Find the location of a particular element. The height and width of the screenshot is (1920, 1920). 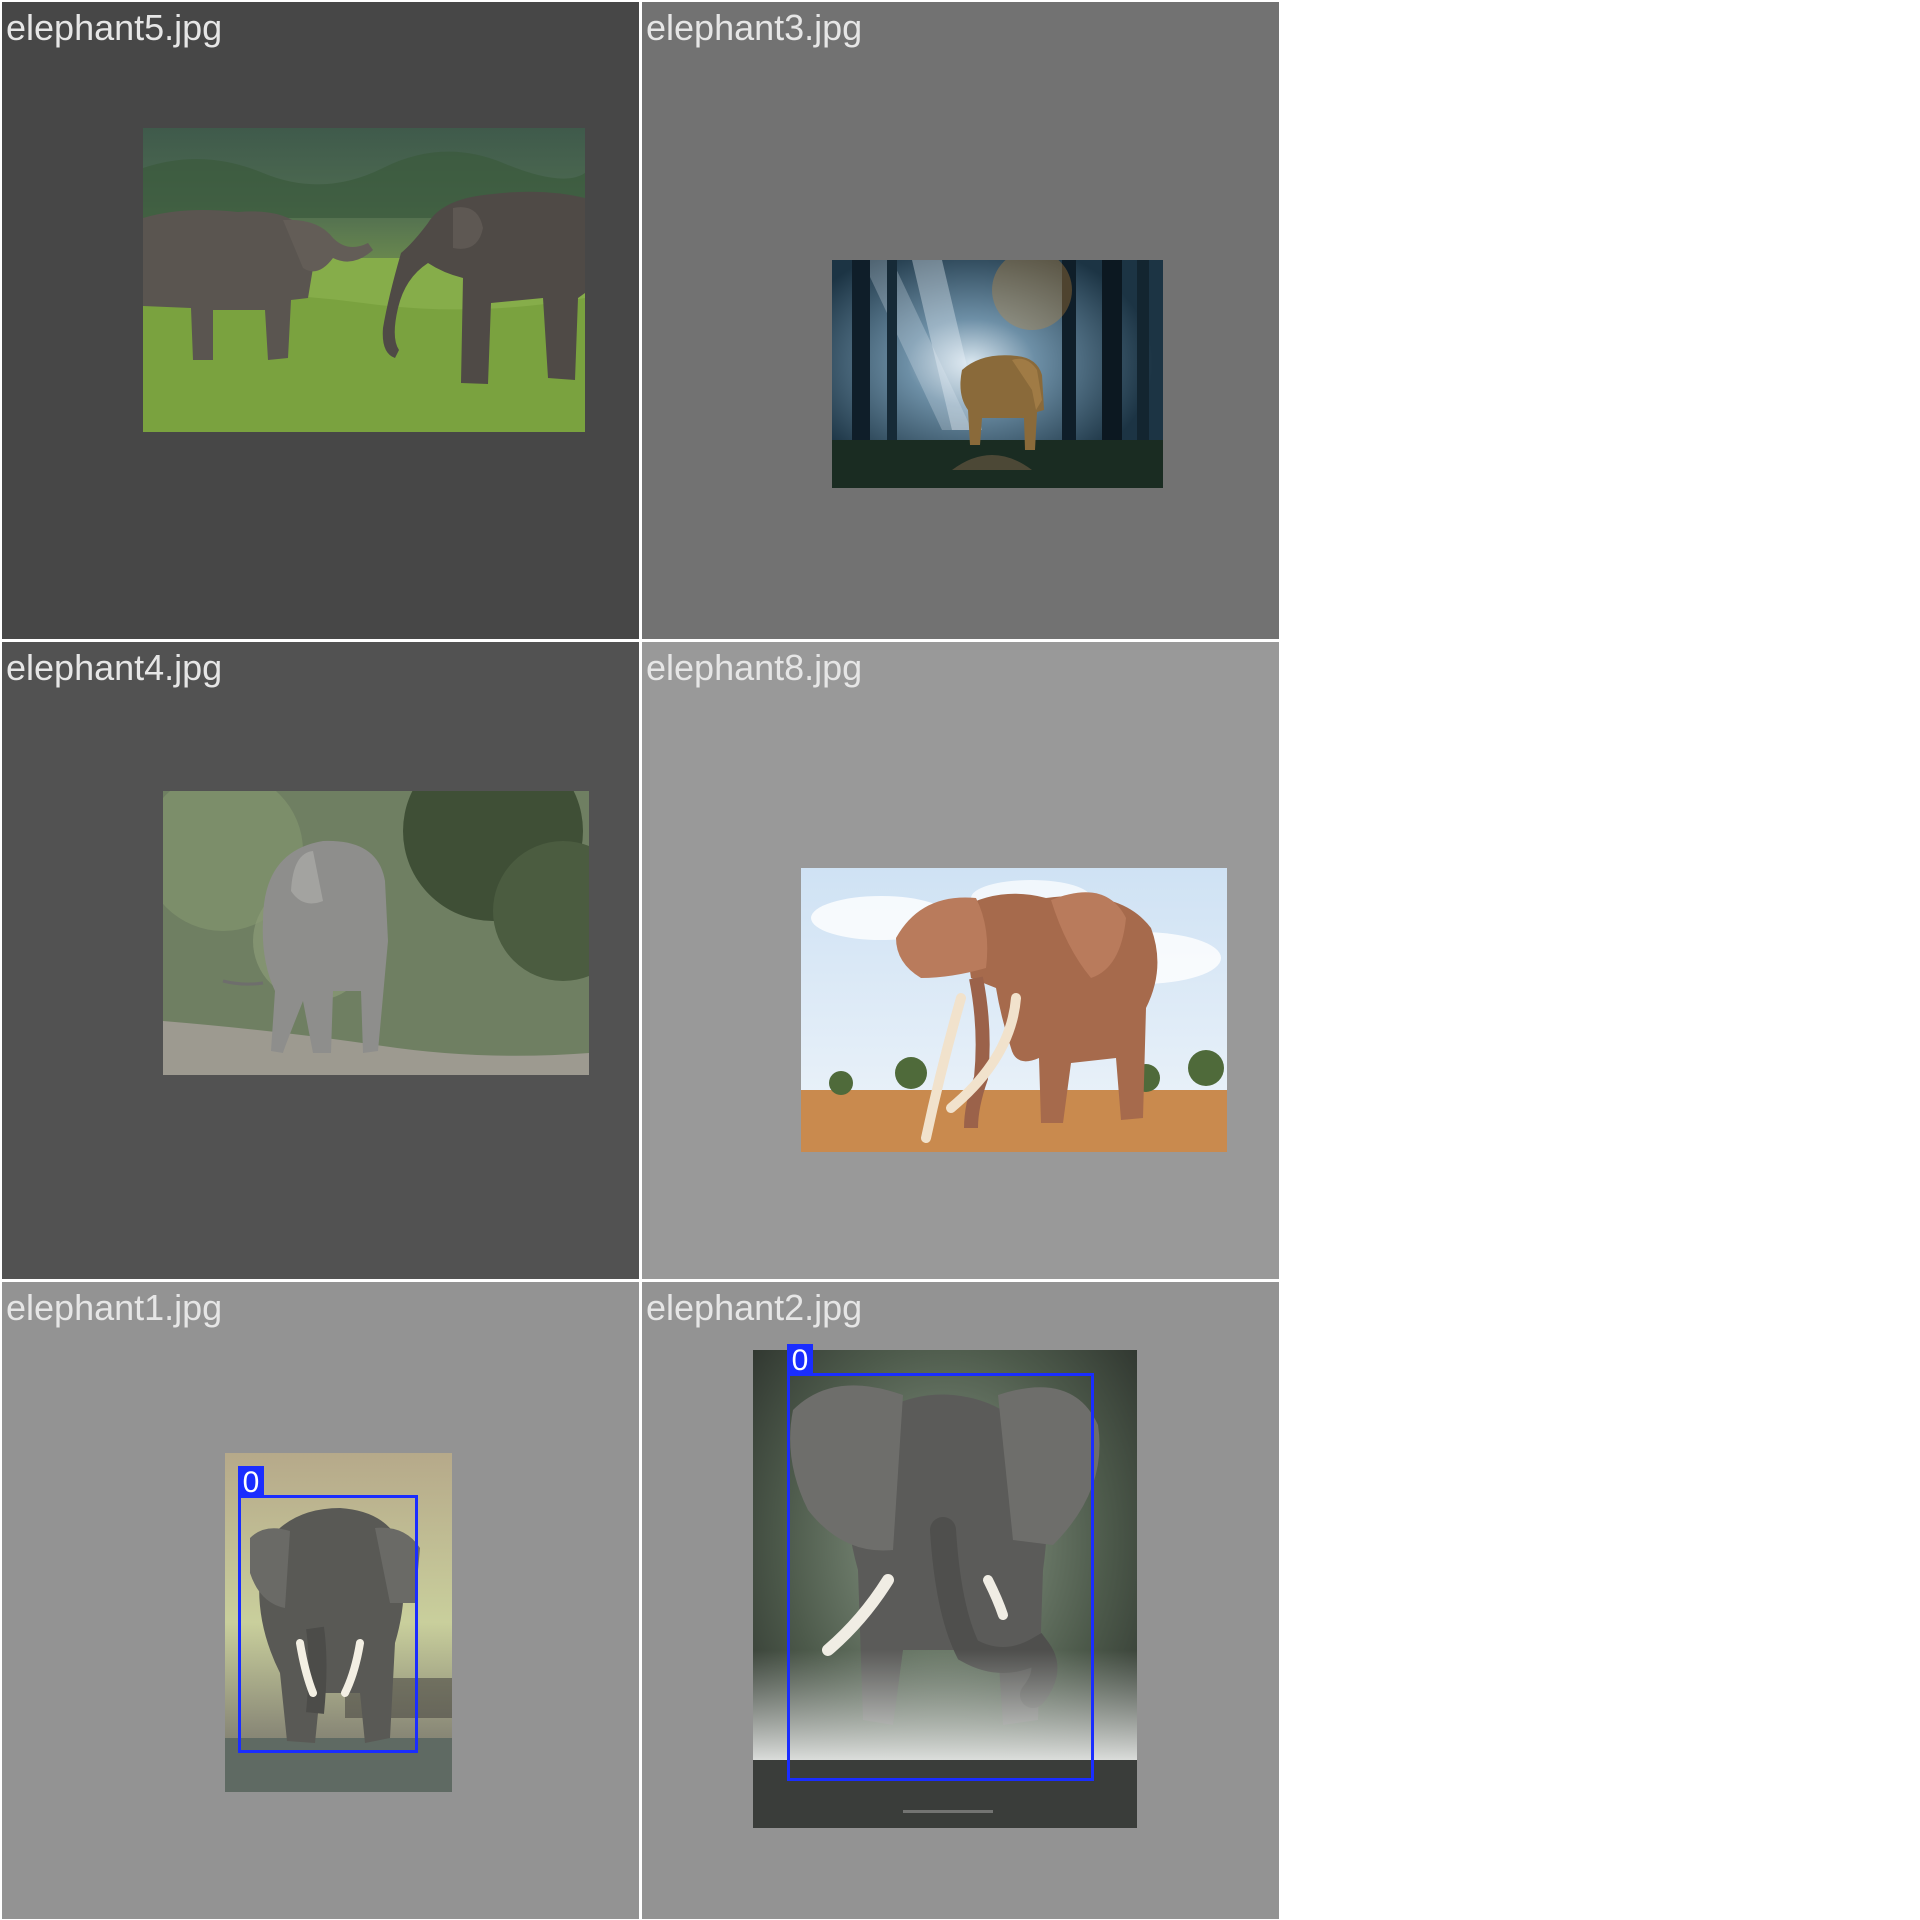

result-tile-elephant5: elephant5.jpg is located at coordinates (320, 320).